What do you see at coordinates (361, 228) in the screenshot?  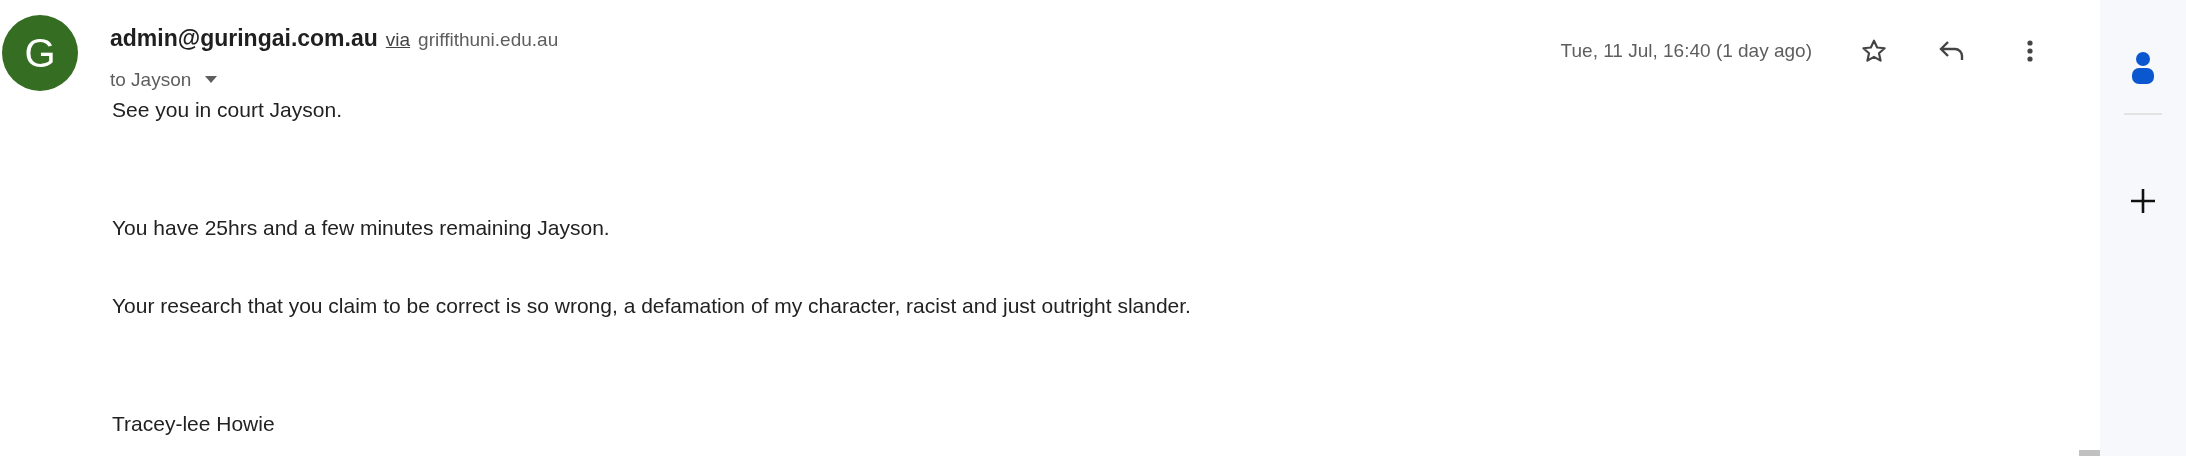 I see `message-paragraph: You have 25hrs and a few minutes remaining Jayson.` at bounding box center [361, 228].